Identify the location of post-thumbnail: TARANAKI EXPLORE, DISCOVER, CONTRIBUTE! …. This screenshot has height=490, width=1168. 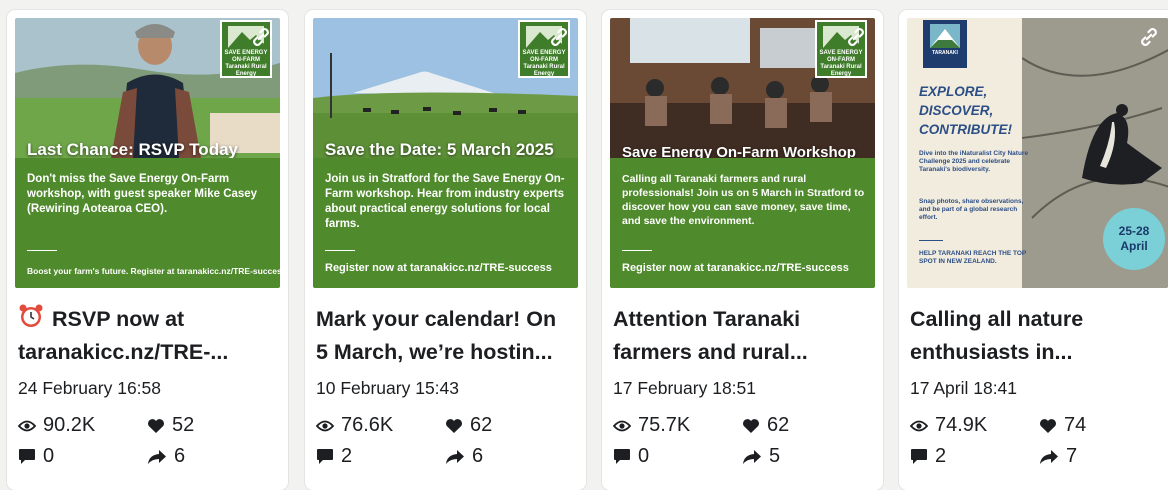
(1037, 153).